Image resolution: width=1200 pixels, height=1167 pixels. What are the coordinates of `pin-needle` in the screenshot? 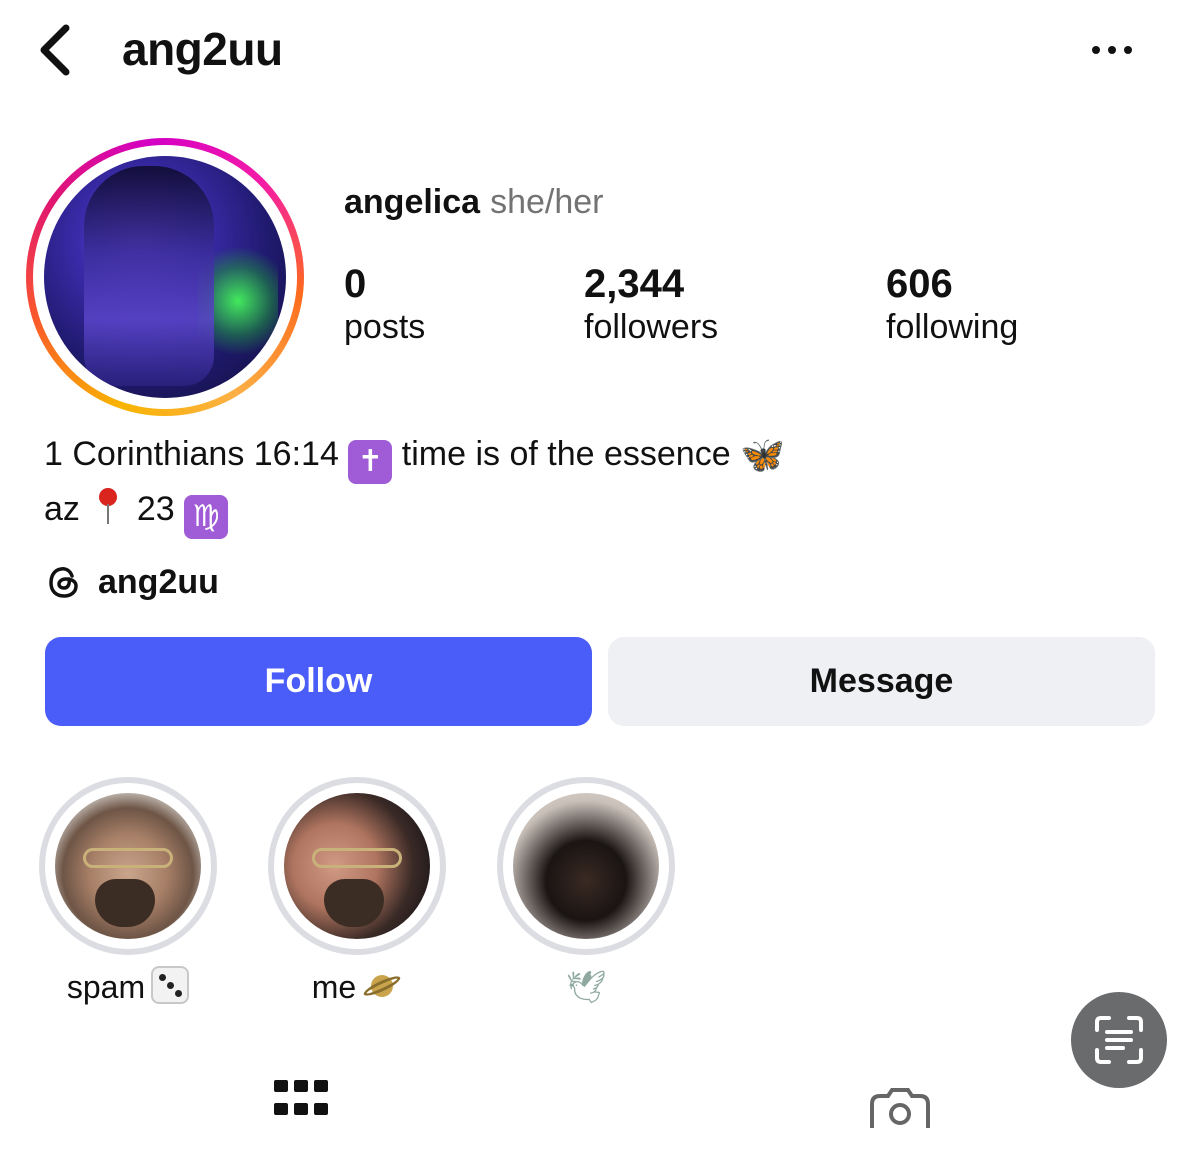 It's located at (108, 514).